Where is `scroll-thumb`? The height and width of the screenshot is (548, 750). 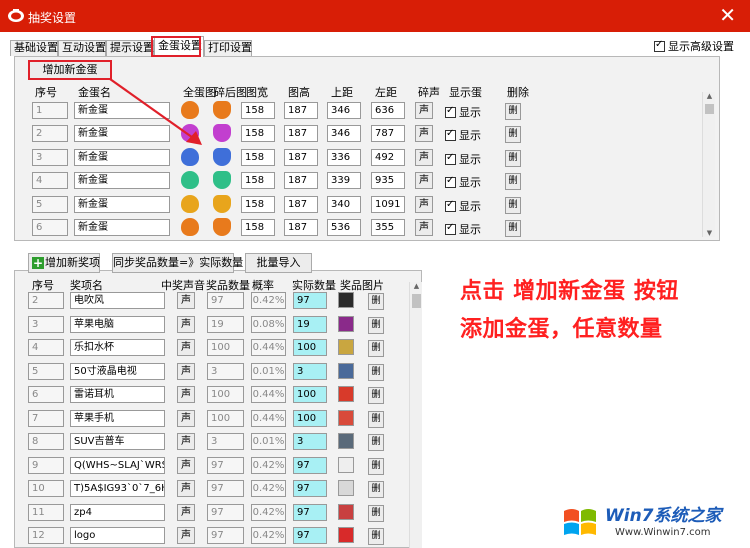
scroll-thumb is located at coordinates (709, 109).